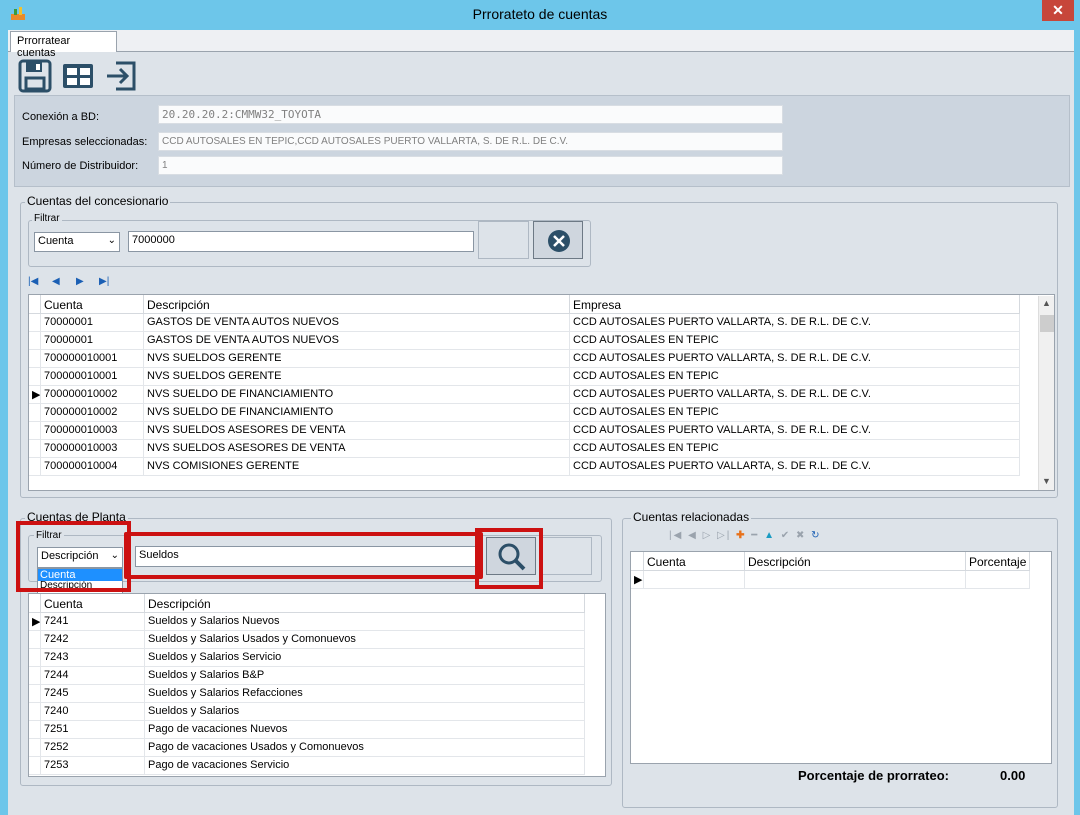  Describe the element at coordinates (93, 766) in the screenshot. I see `table-cell: 7253` at that location.